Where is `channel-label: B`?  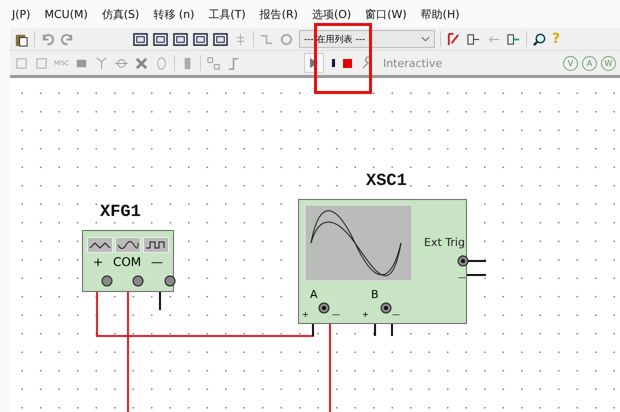
channel-label: B is located at coordinates (375, 294).